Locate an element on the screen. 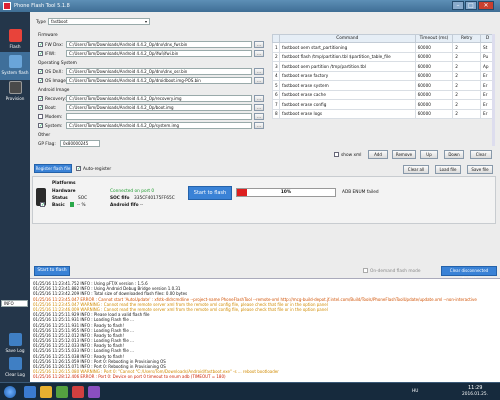 This screenshot has width=500, height=400. load-file-button: Load file is located at coordinates (448, 169).